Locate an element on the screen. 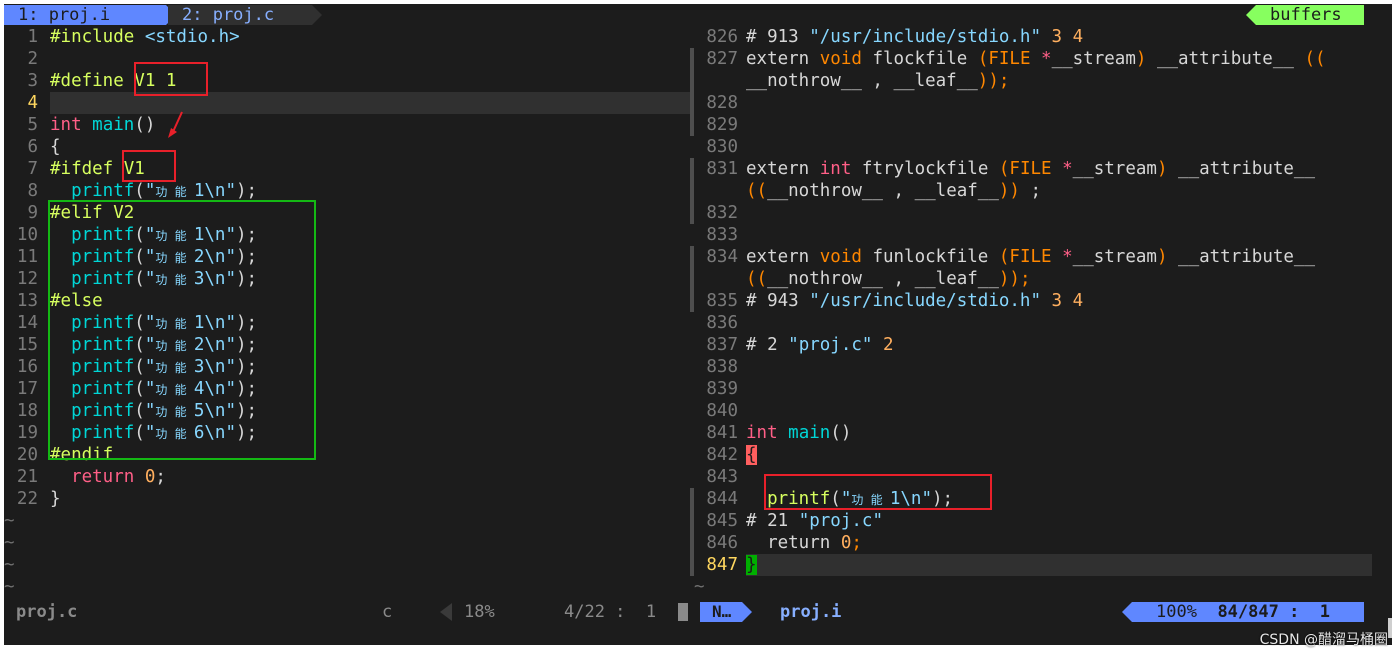  code-line: 838 is located at coordinates (1033, 367).